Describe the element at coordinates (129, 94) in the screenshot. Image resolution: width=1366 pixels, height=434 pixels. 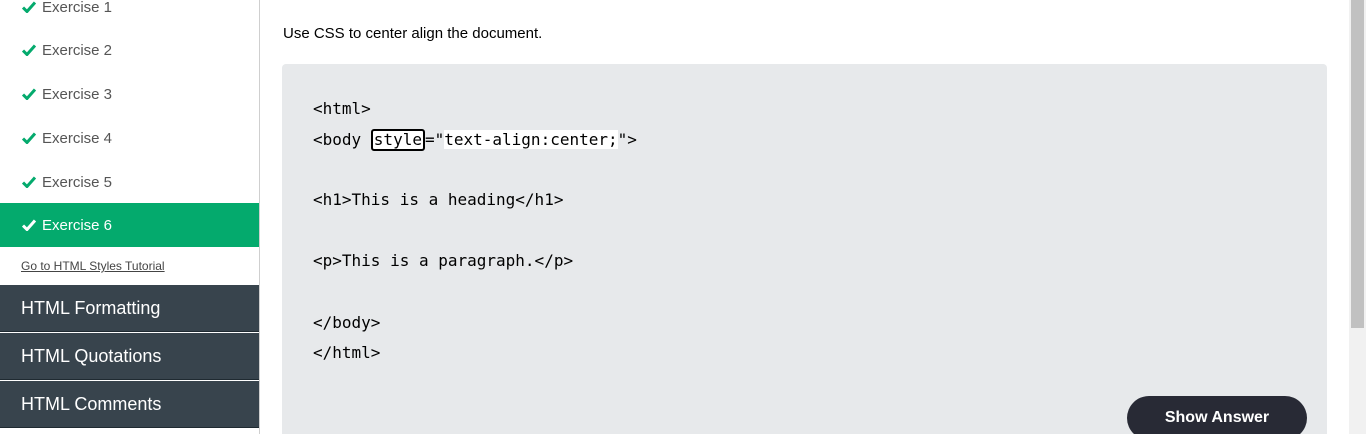
I see `sidebar-item-exercise-3: Exercise 3` at that location.